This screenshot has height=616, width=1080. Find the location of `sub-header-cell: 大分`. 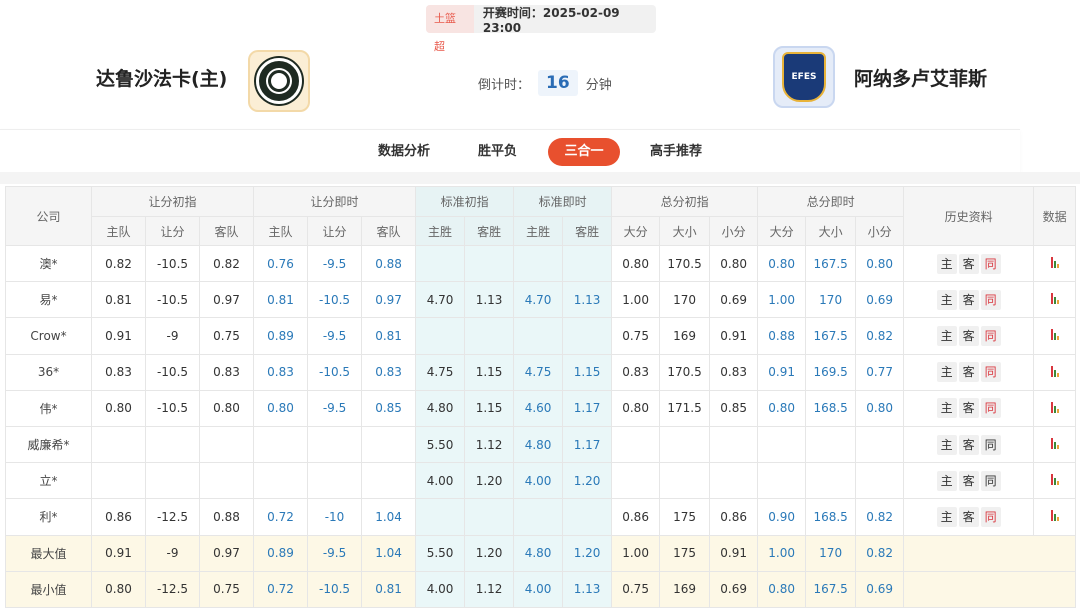

sub-header-cell: 大分 is located at coordinates (782, 231).